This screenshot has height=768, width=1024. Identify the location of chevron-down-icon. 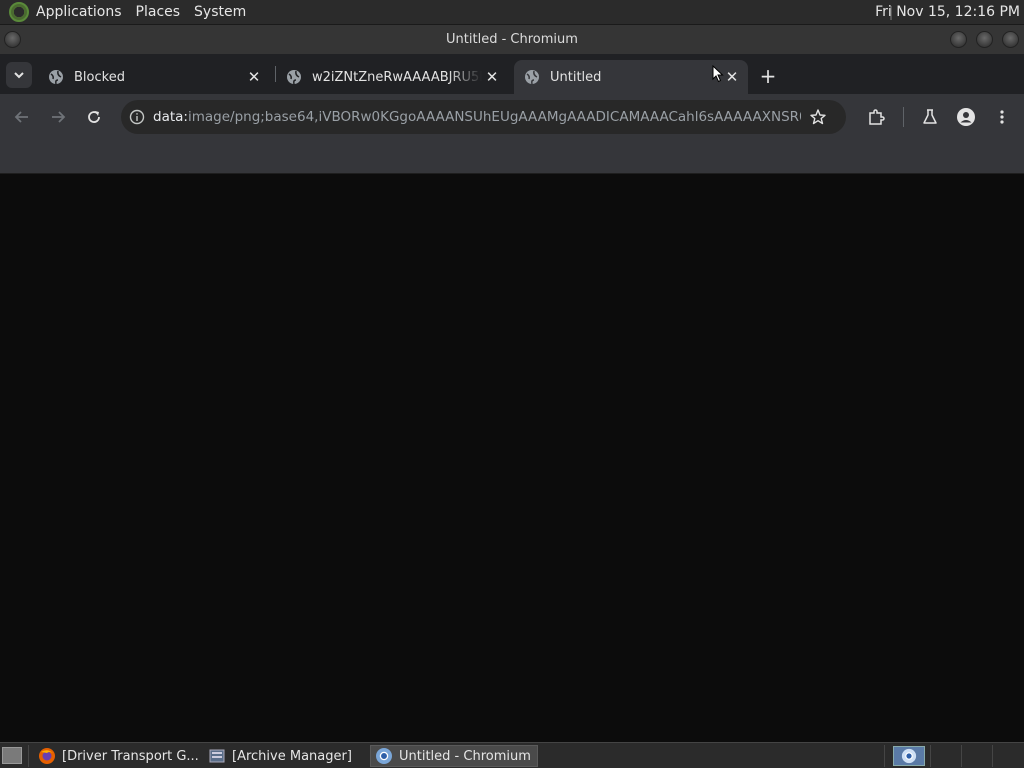
(19, 75).